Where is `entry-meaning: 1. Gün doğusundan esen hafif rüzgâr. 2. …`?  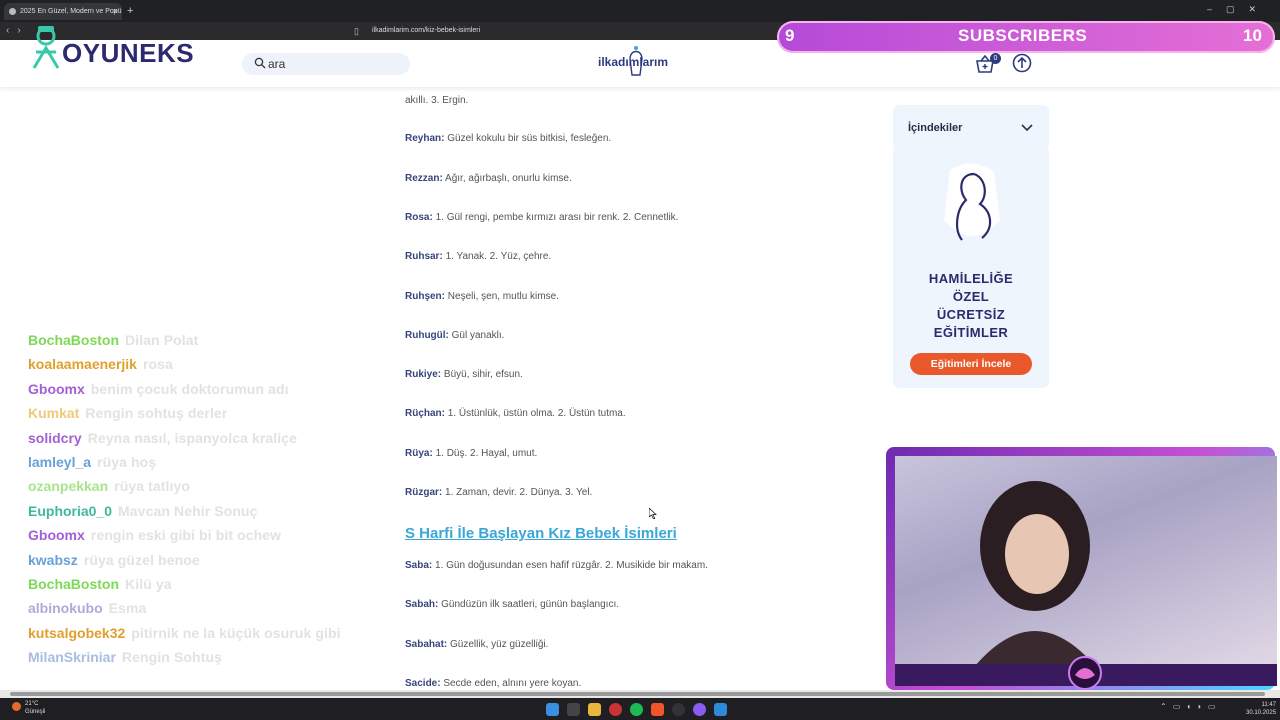
entry-meaning: 1. Gün doğusundan esen hafif rüzgâr. 2. … is located at coordinates (571, 565).